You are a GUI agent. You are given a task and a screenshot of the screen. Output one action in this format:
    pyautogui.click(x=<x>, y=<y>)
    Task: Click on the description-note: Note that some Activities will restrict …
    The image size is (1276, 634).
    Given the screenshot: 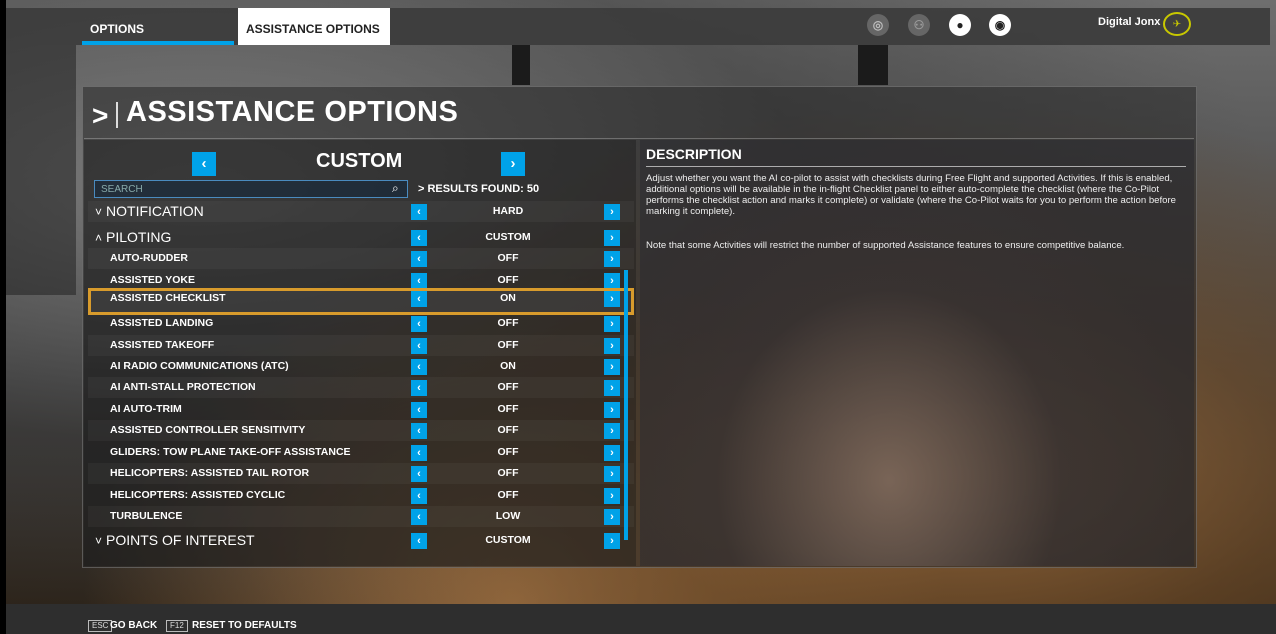 What is the action you would take?
    pyautogui.click(x=885, y=245)
    